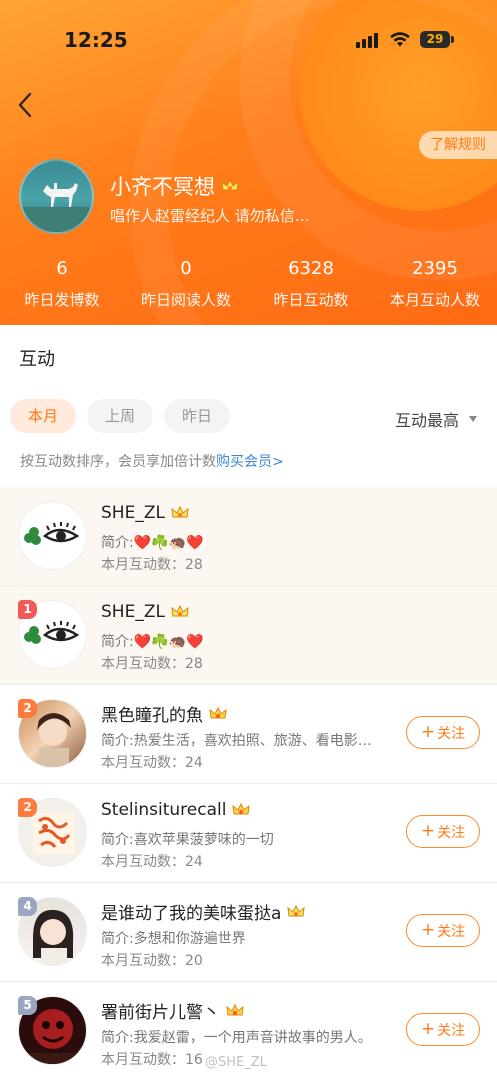  What do you see at coordinates (435, 268) in the screenshot?
I see `stat-value: 2395` at bounding box center [435, 268].